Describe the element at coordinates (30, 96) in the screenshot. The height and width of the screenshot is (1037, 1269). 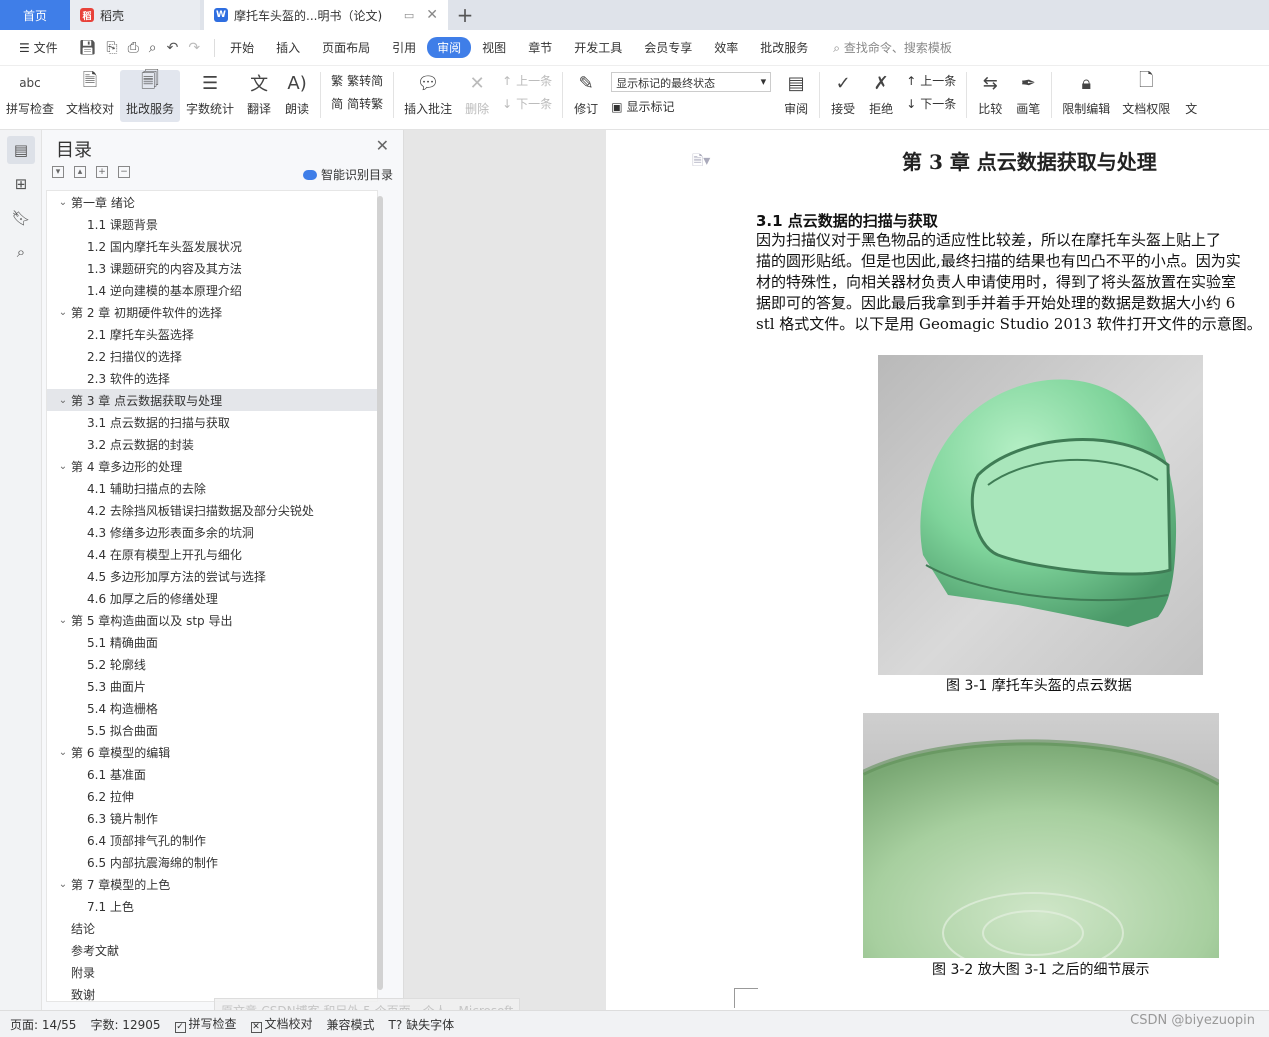
I see `spell-check-button: abc 拼写检查` at that location.